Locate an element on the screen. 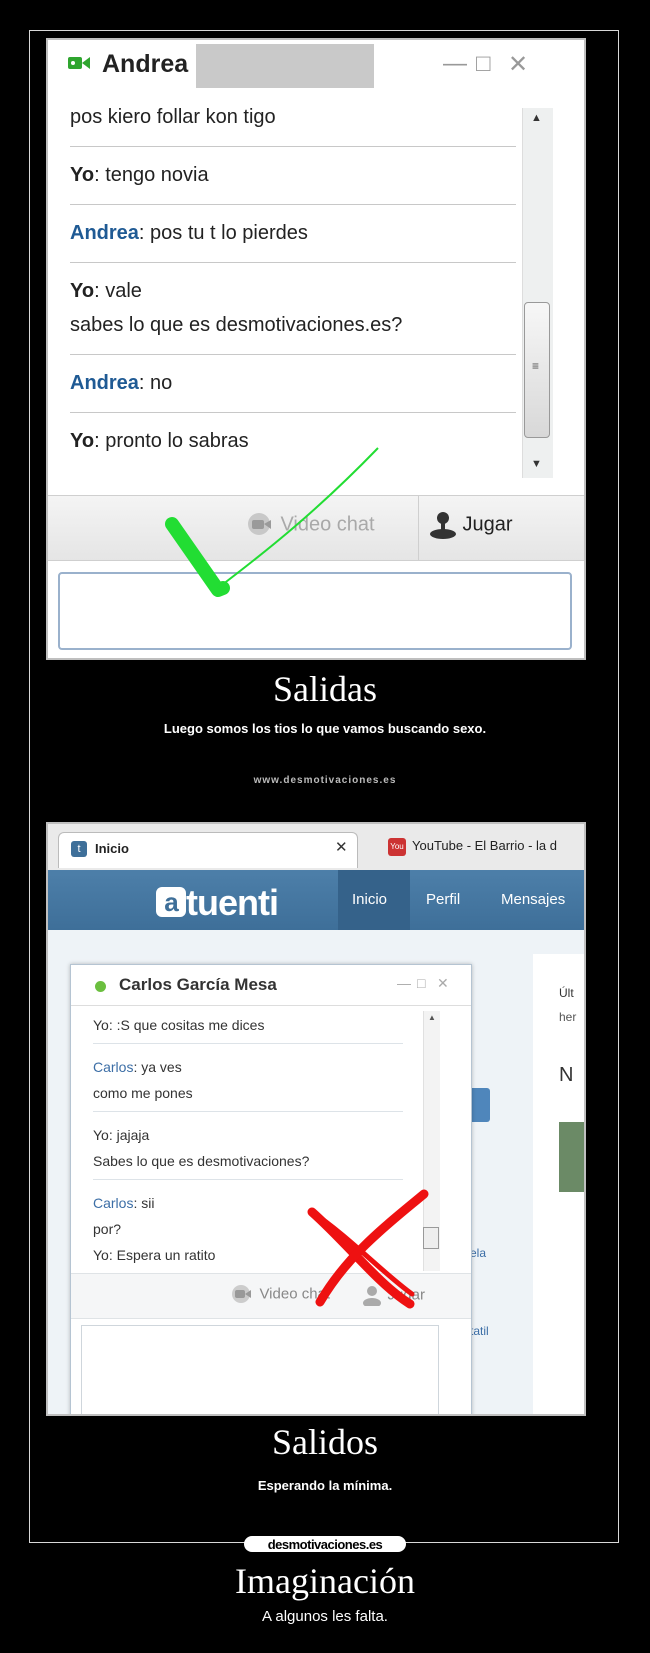  site-logo-text: desmotivaciones.es is located at coordinates (325, 1544).